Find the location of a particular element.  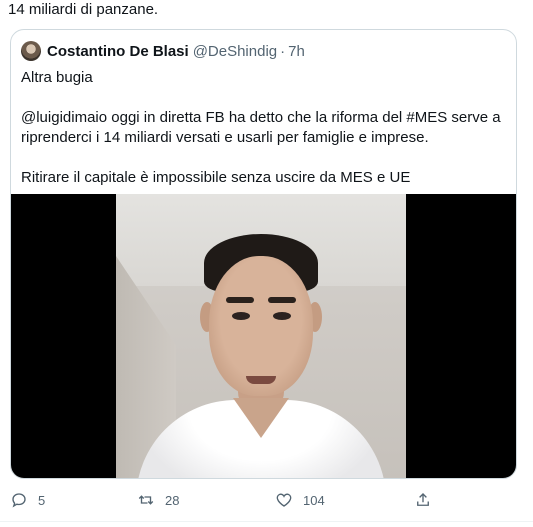

avatar is located at coordinates (31, 51).